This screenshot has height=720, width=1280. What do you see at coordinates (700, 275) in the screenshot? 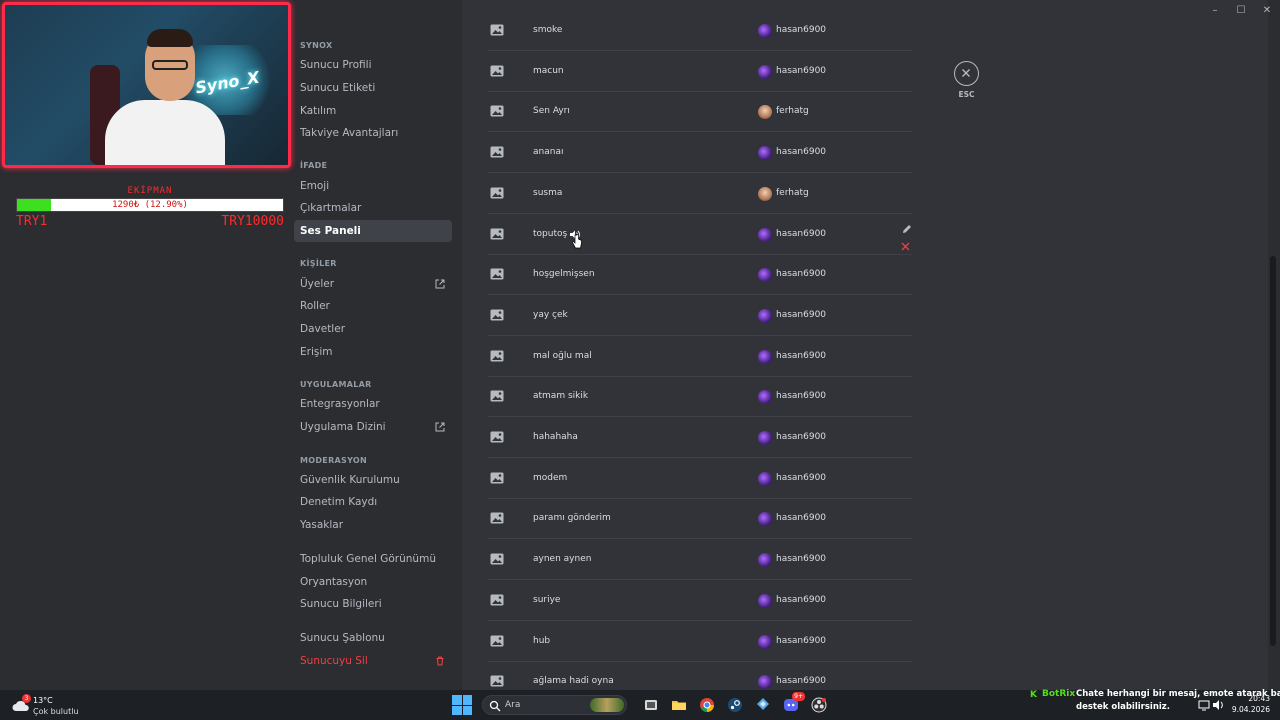
I see `sound-row: hoşgelmişsen hasan6900` at bounding box center [700, 275].